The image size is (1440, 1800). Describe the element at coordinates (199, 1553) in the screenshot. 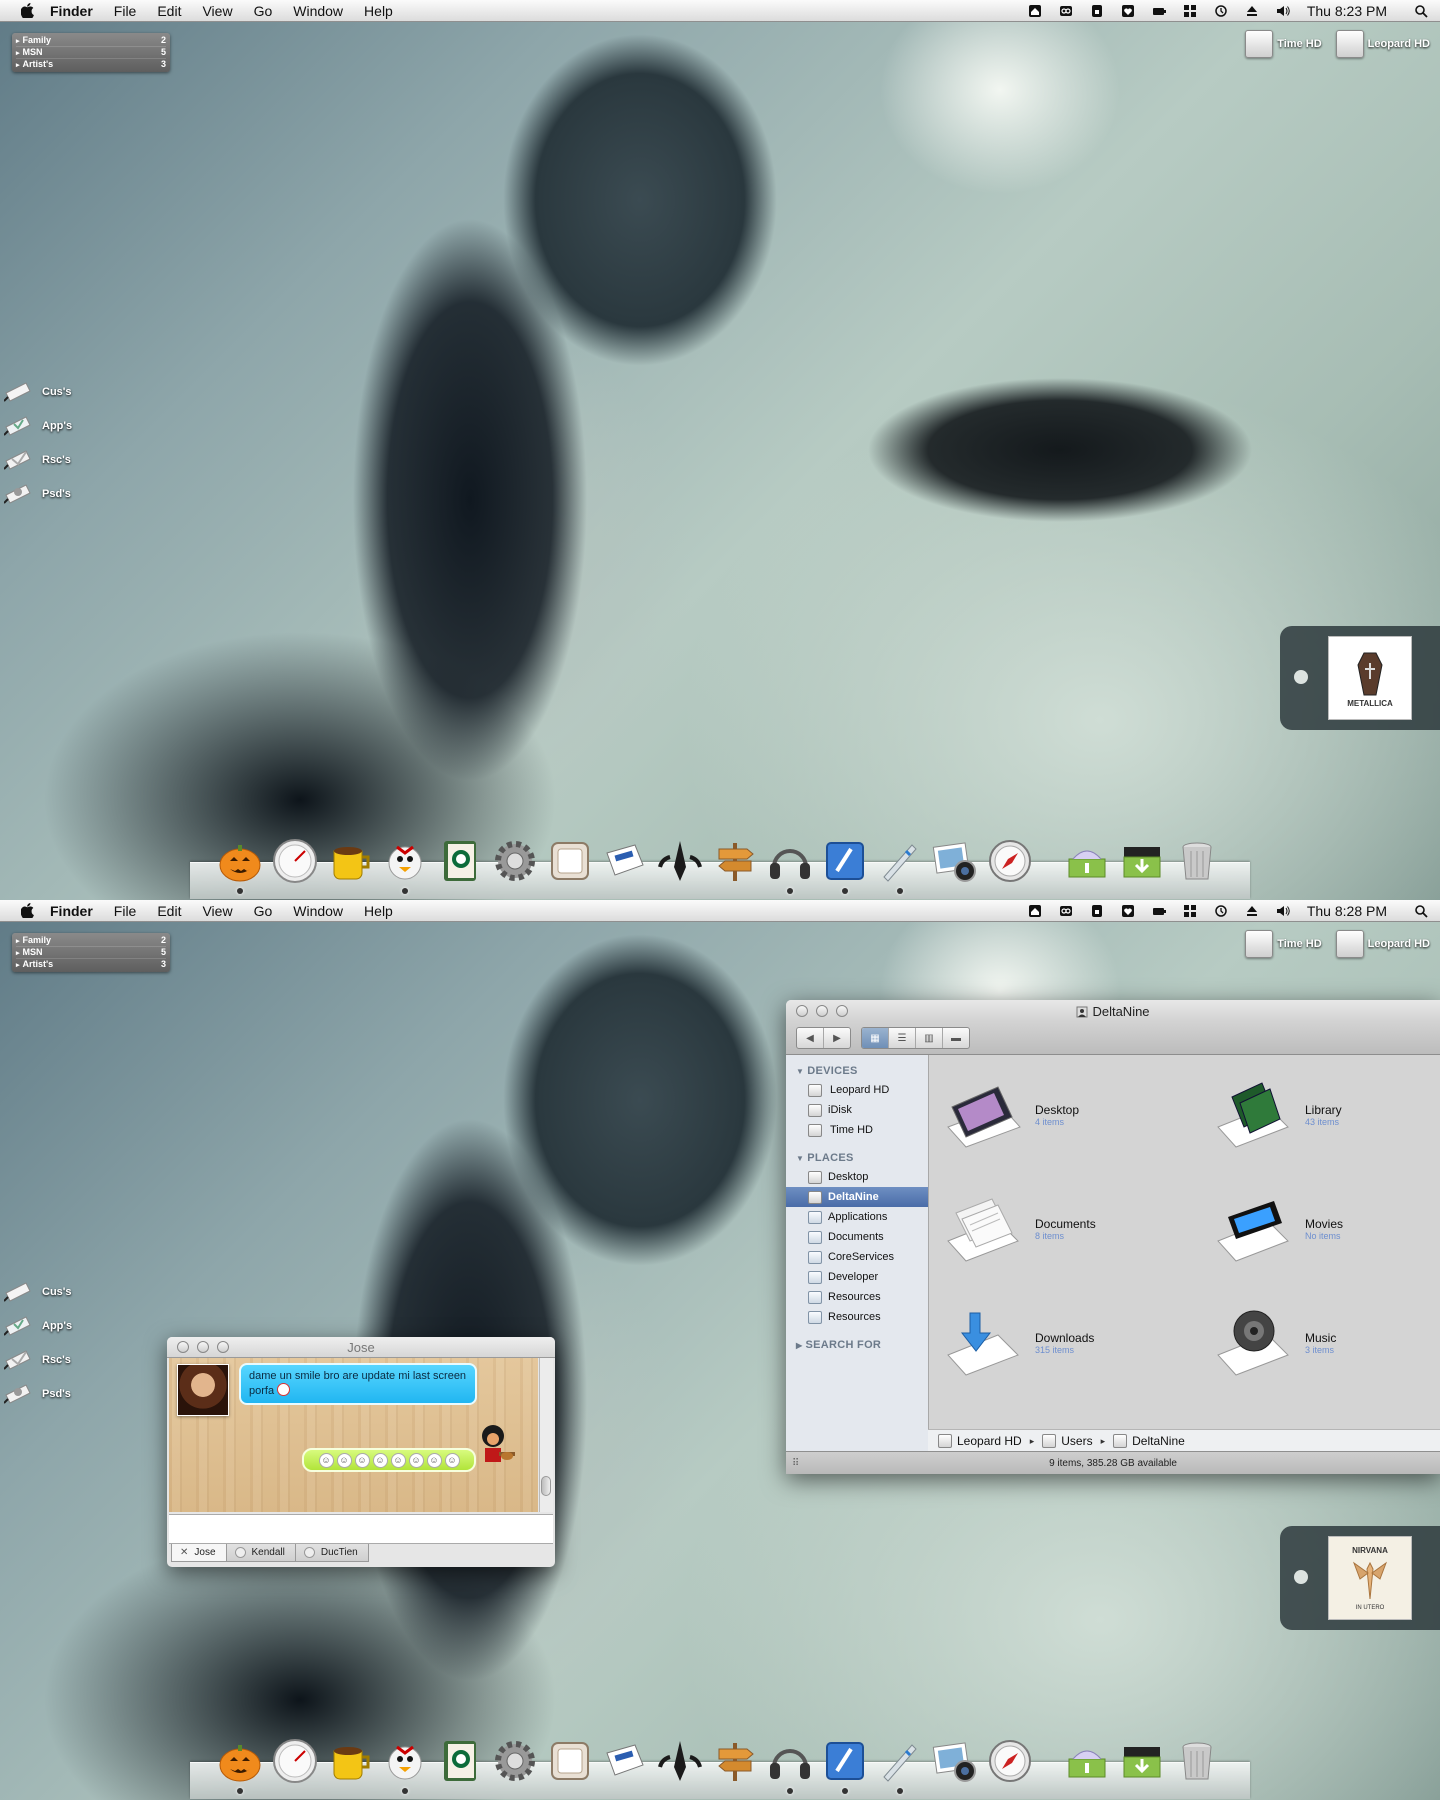

I see `chat-tab-jose: ✕ Jose` at that location.